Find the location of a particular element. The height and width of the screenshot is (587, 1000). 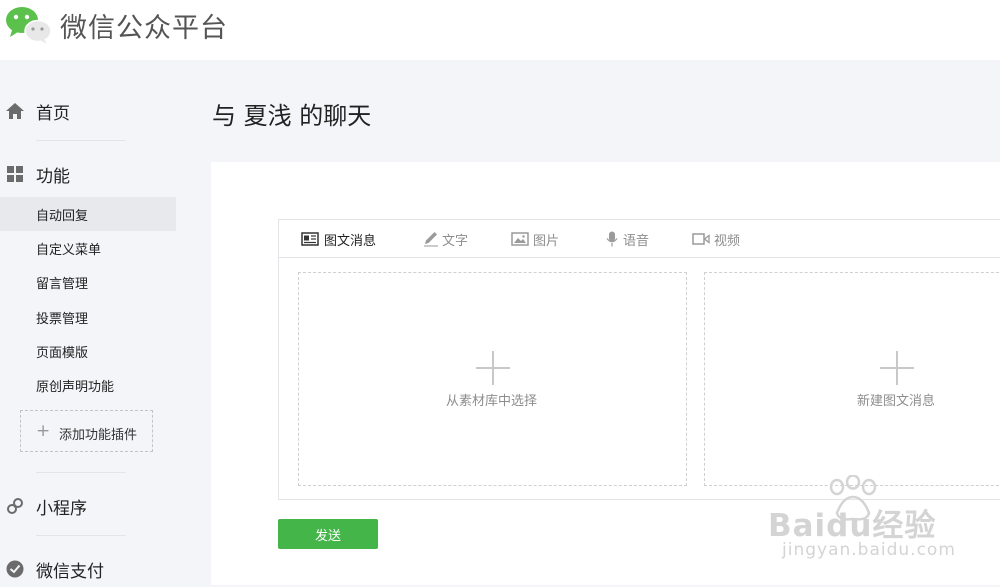

select-from-library-button: 从素材库中选择 is located at coordinates (492, 379).